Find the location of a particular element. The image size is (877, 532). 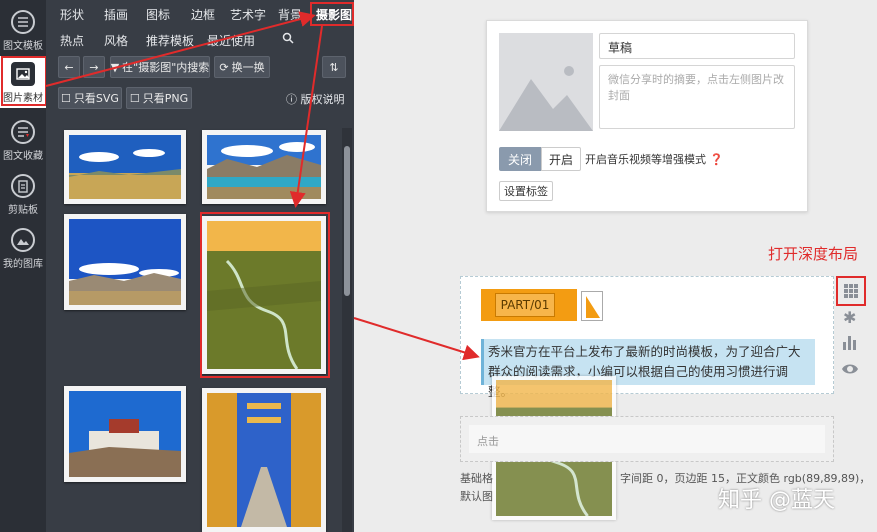

clipboard-icon is located at coordinates (23, 186).